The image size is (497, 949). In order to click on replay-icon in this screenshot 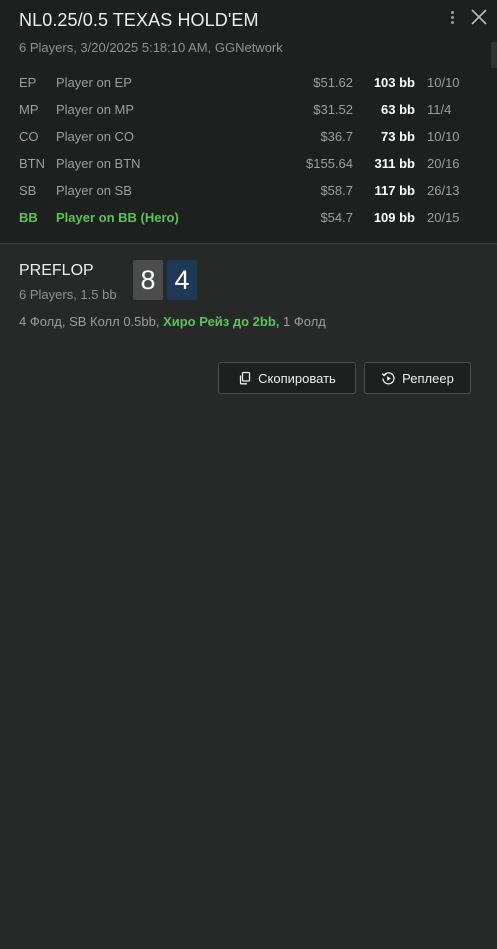, I will do `click(388, 378)`.